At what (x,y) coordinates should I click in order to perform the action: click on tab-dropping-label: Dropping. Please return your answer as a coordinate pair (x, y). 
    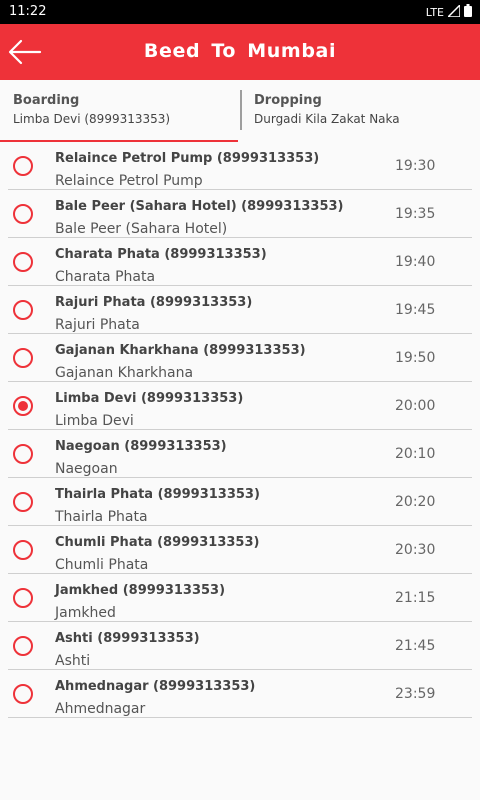
    Looking at the image, I should click on (288, 100).